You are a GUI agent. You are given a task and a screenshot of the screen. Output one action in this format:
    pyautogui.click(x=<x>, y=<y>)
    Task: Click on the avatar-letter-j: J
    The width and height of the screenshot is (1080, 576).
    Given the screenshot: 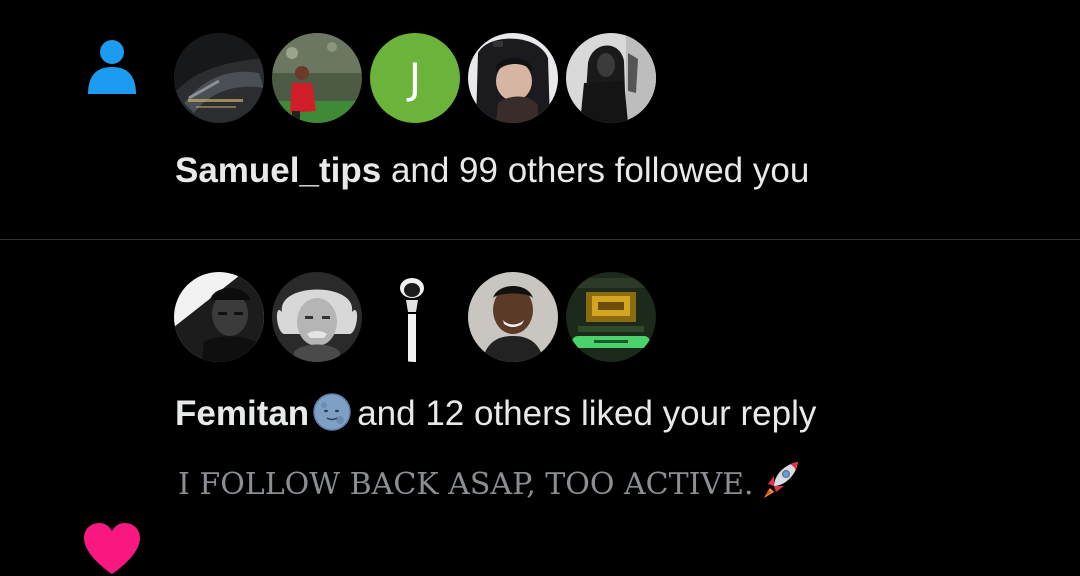 What is the action you would take?
    pyautogui.click(x=415, y=78)
    